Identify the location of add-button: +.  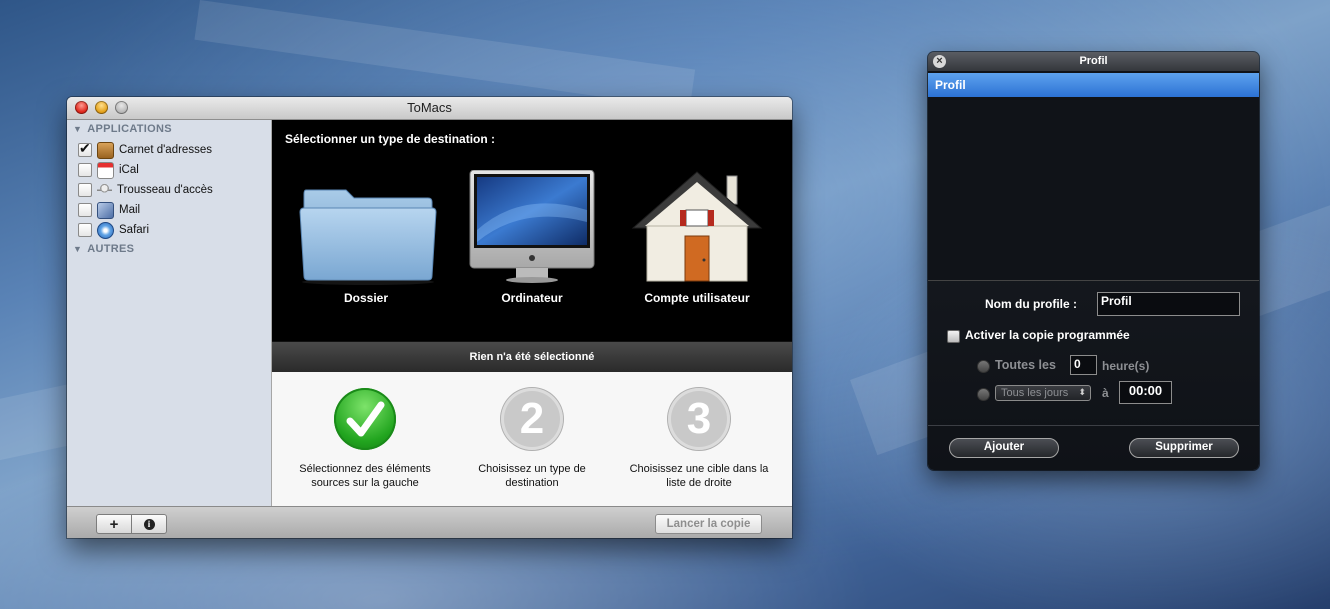
(114, 524).